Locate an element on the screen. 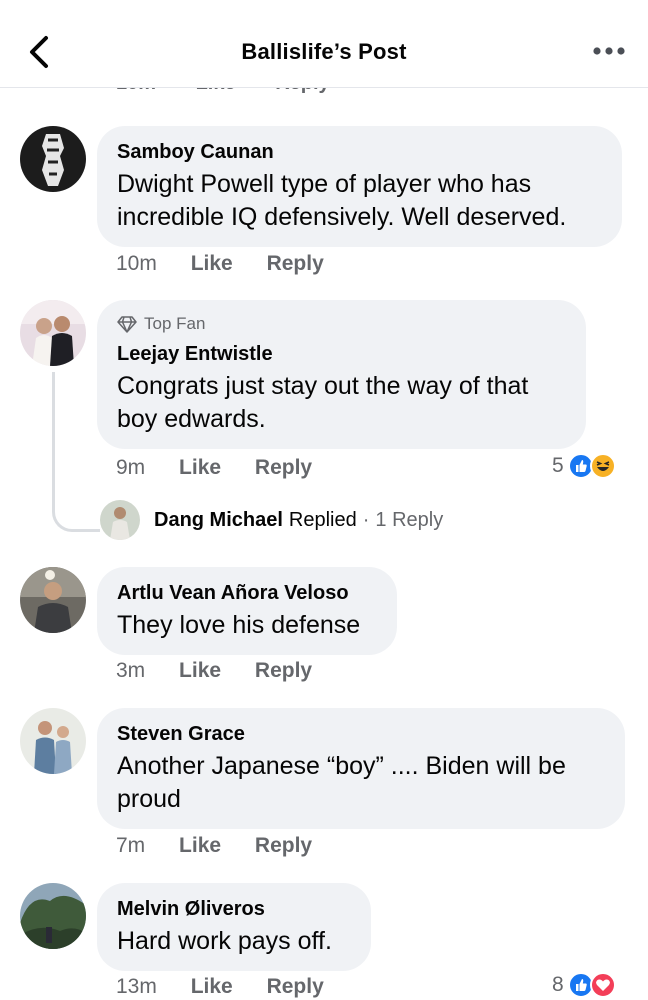  reply-count: 1 Reply is located at coordinates (409, 519).